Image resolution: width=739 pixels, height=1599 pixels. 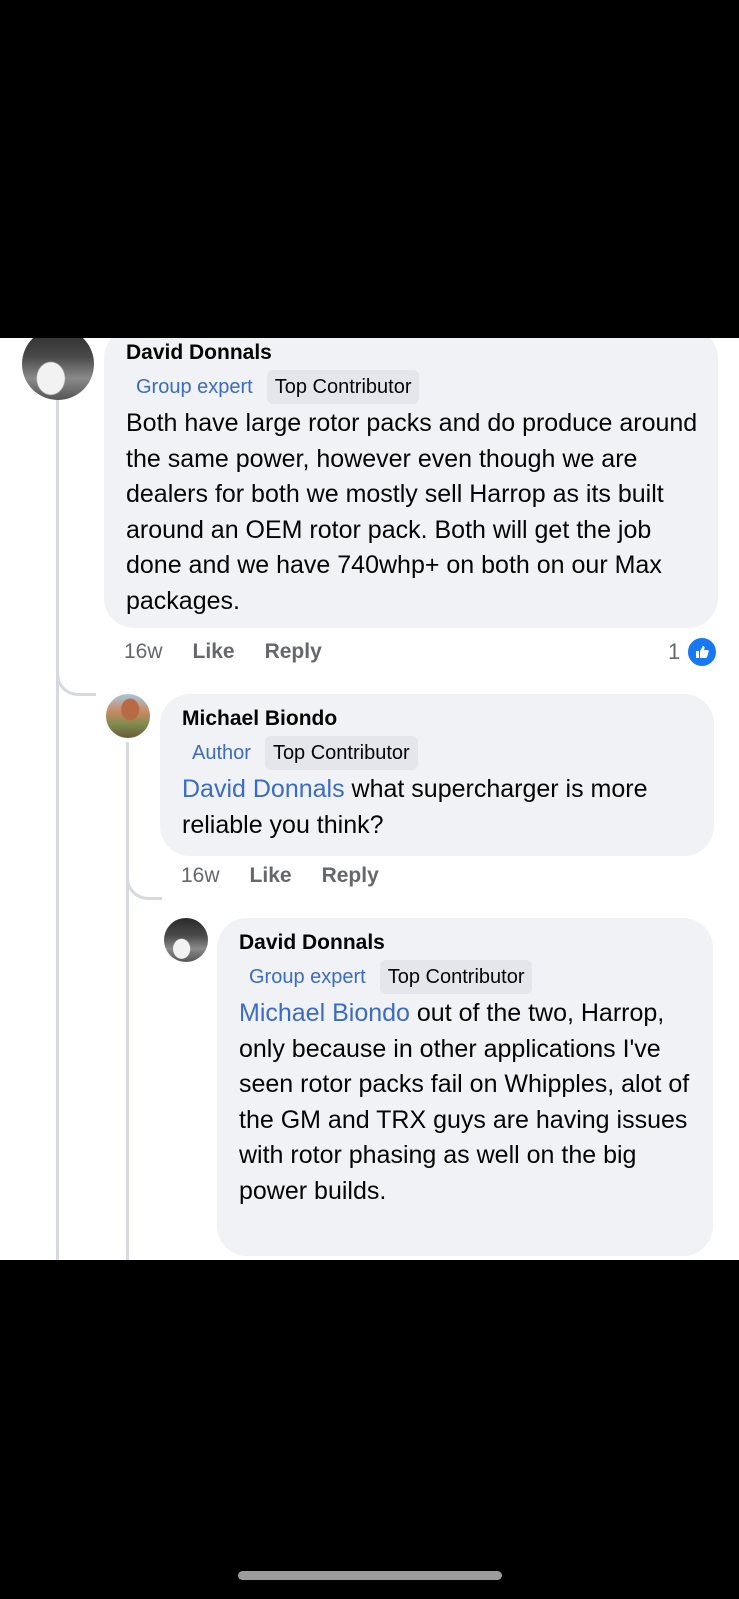 What do you see at coordinates (702, 652) in the screenshot?
I see `thumbs-up-icon` at bounding box center [702, 652].